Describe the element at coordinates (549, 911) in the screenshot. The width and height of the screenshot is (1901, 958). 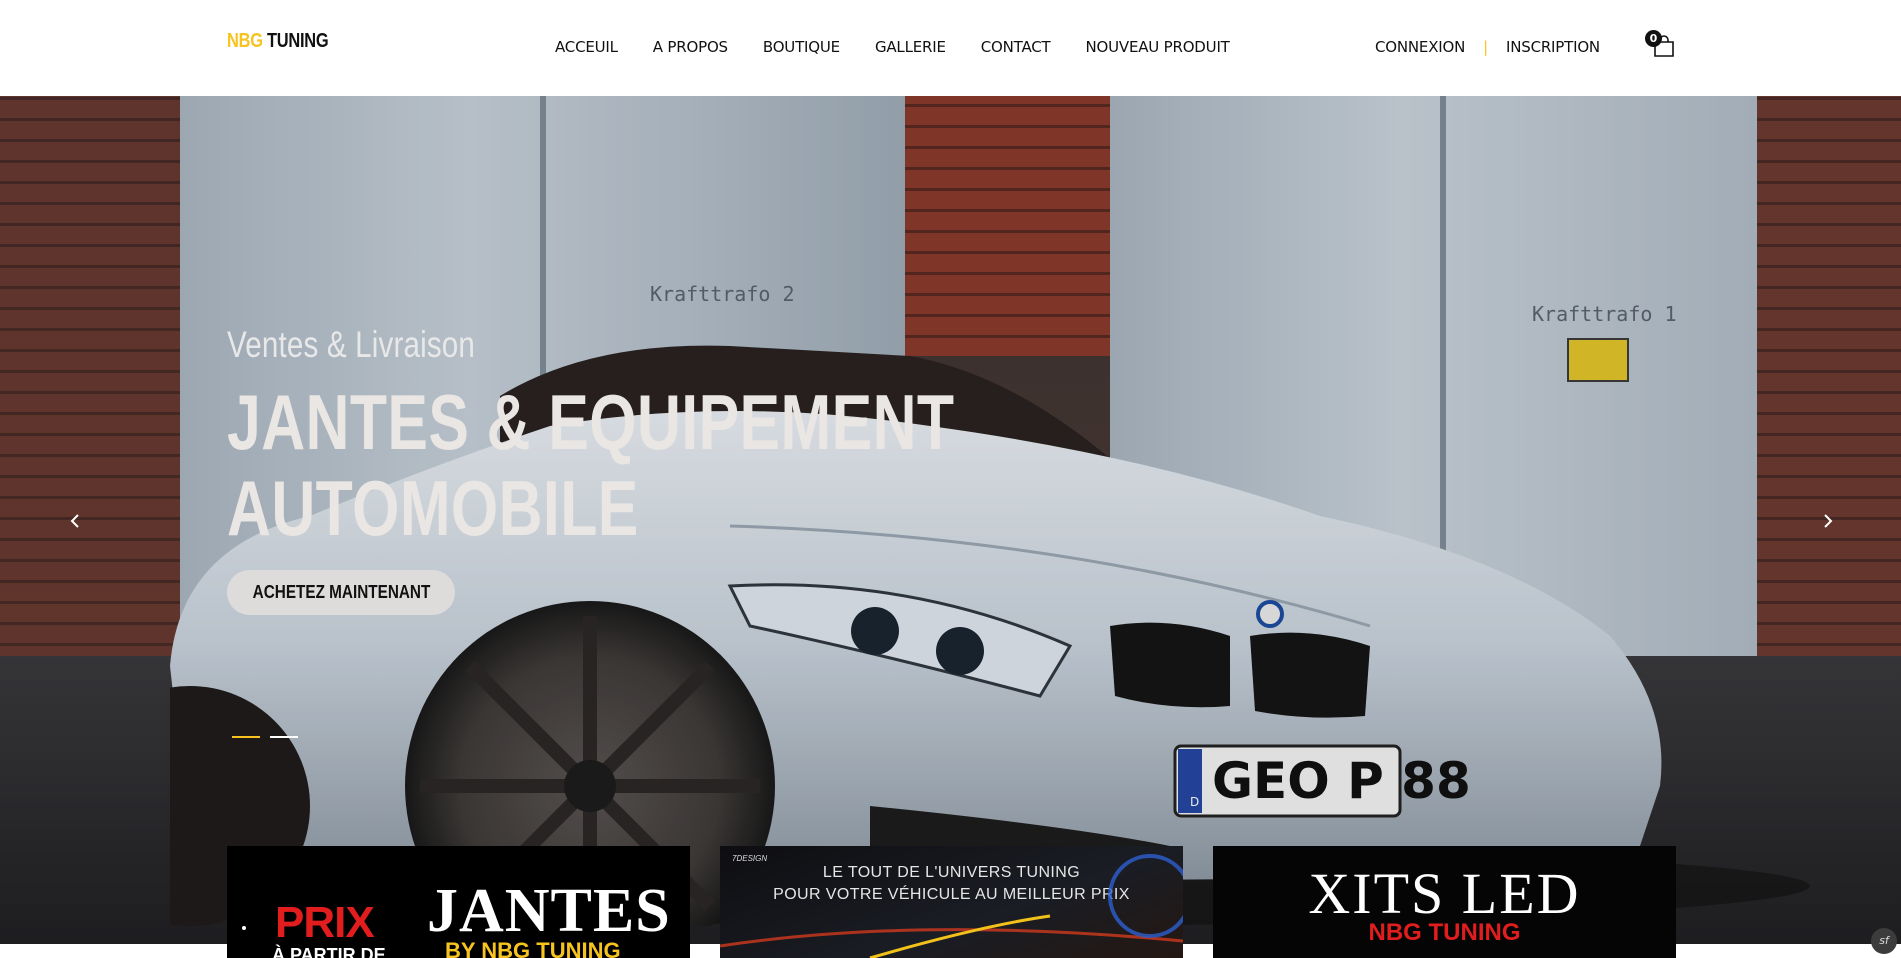
I see `banner-jantes-text: JANTES` at that location.